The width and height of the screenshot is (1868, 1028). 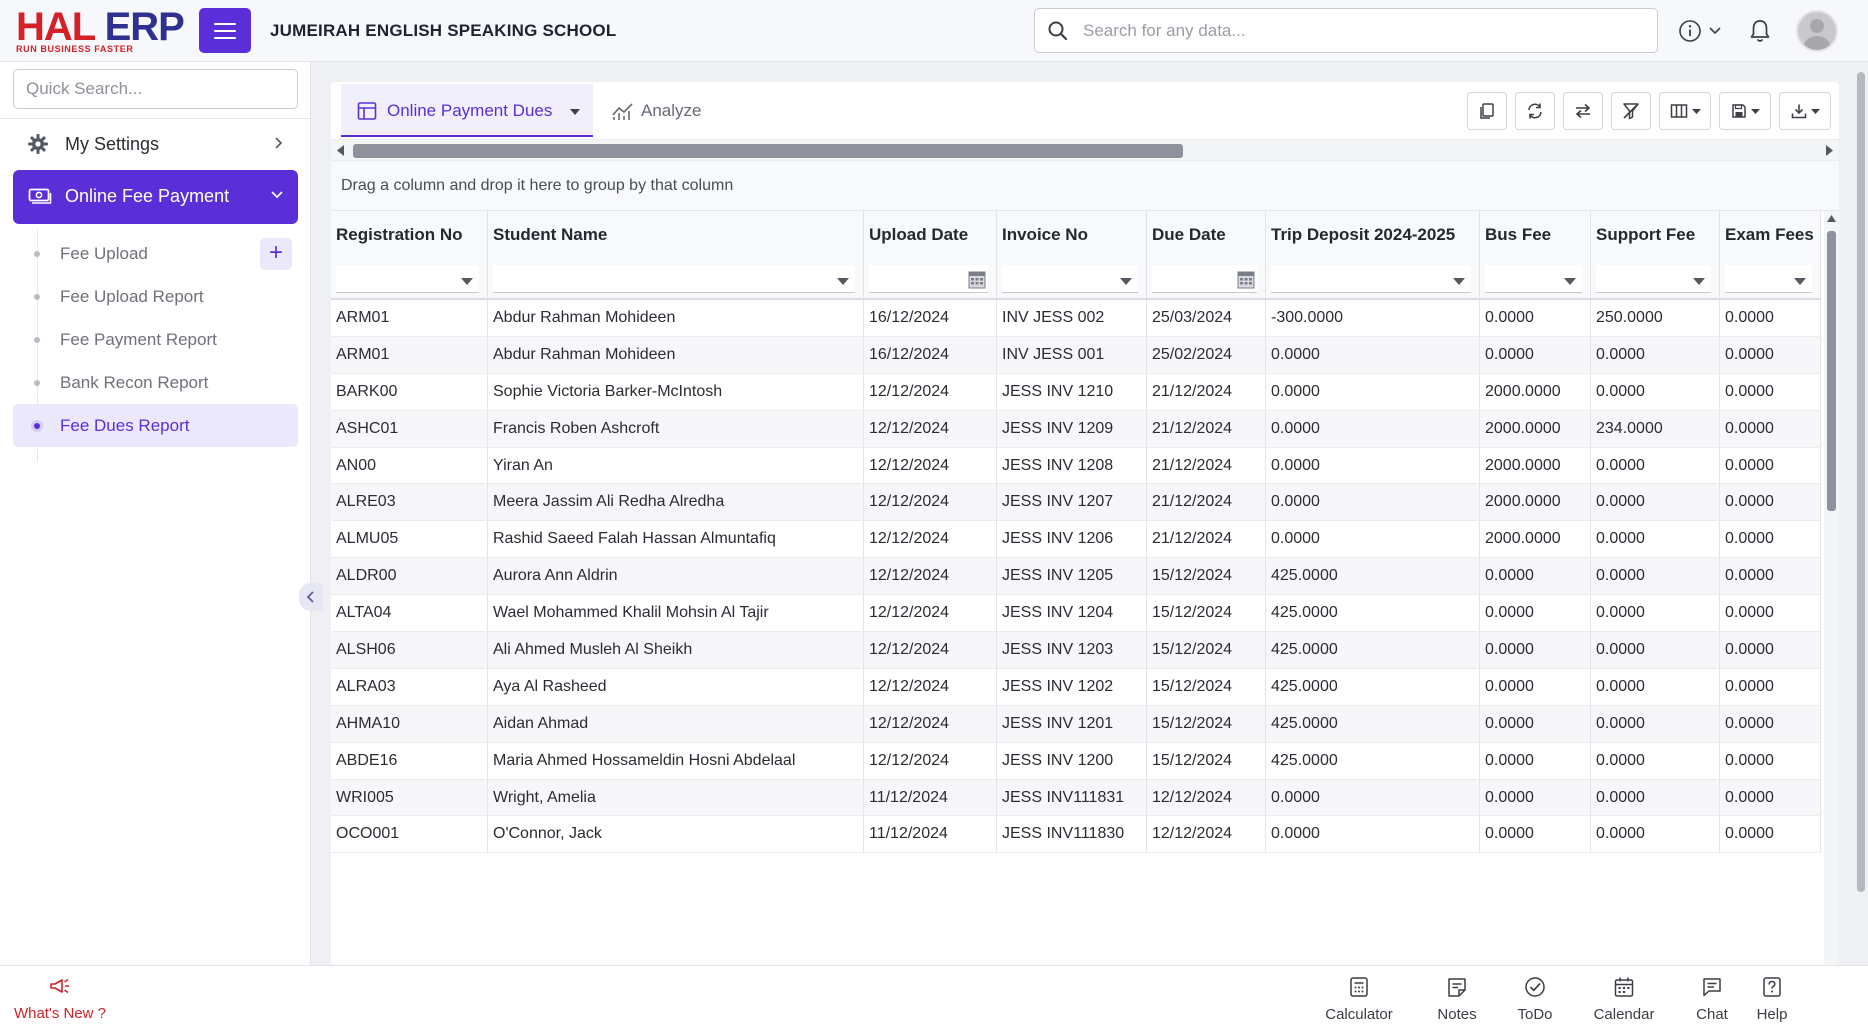 I want to click on whats-new-button: What's New ?, so click(x=60, y=999).